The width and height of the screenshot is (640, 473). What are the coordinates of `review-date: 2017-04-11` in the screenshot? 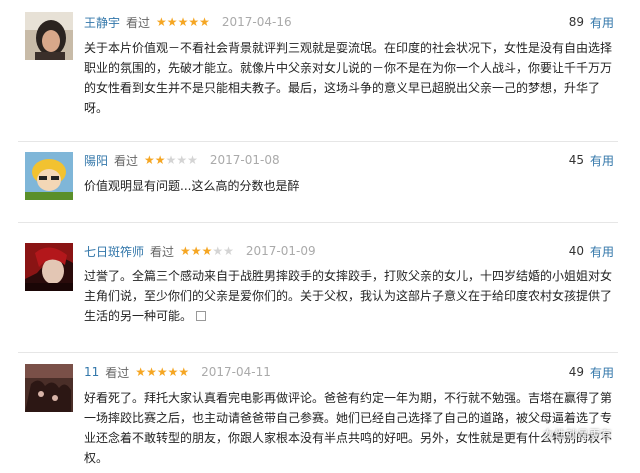 It's located at (236, 372).